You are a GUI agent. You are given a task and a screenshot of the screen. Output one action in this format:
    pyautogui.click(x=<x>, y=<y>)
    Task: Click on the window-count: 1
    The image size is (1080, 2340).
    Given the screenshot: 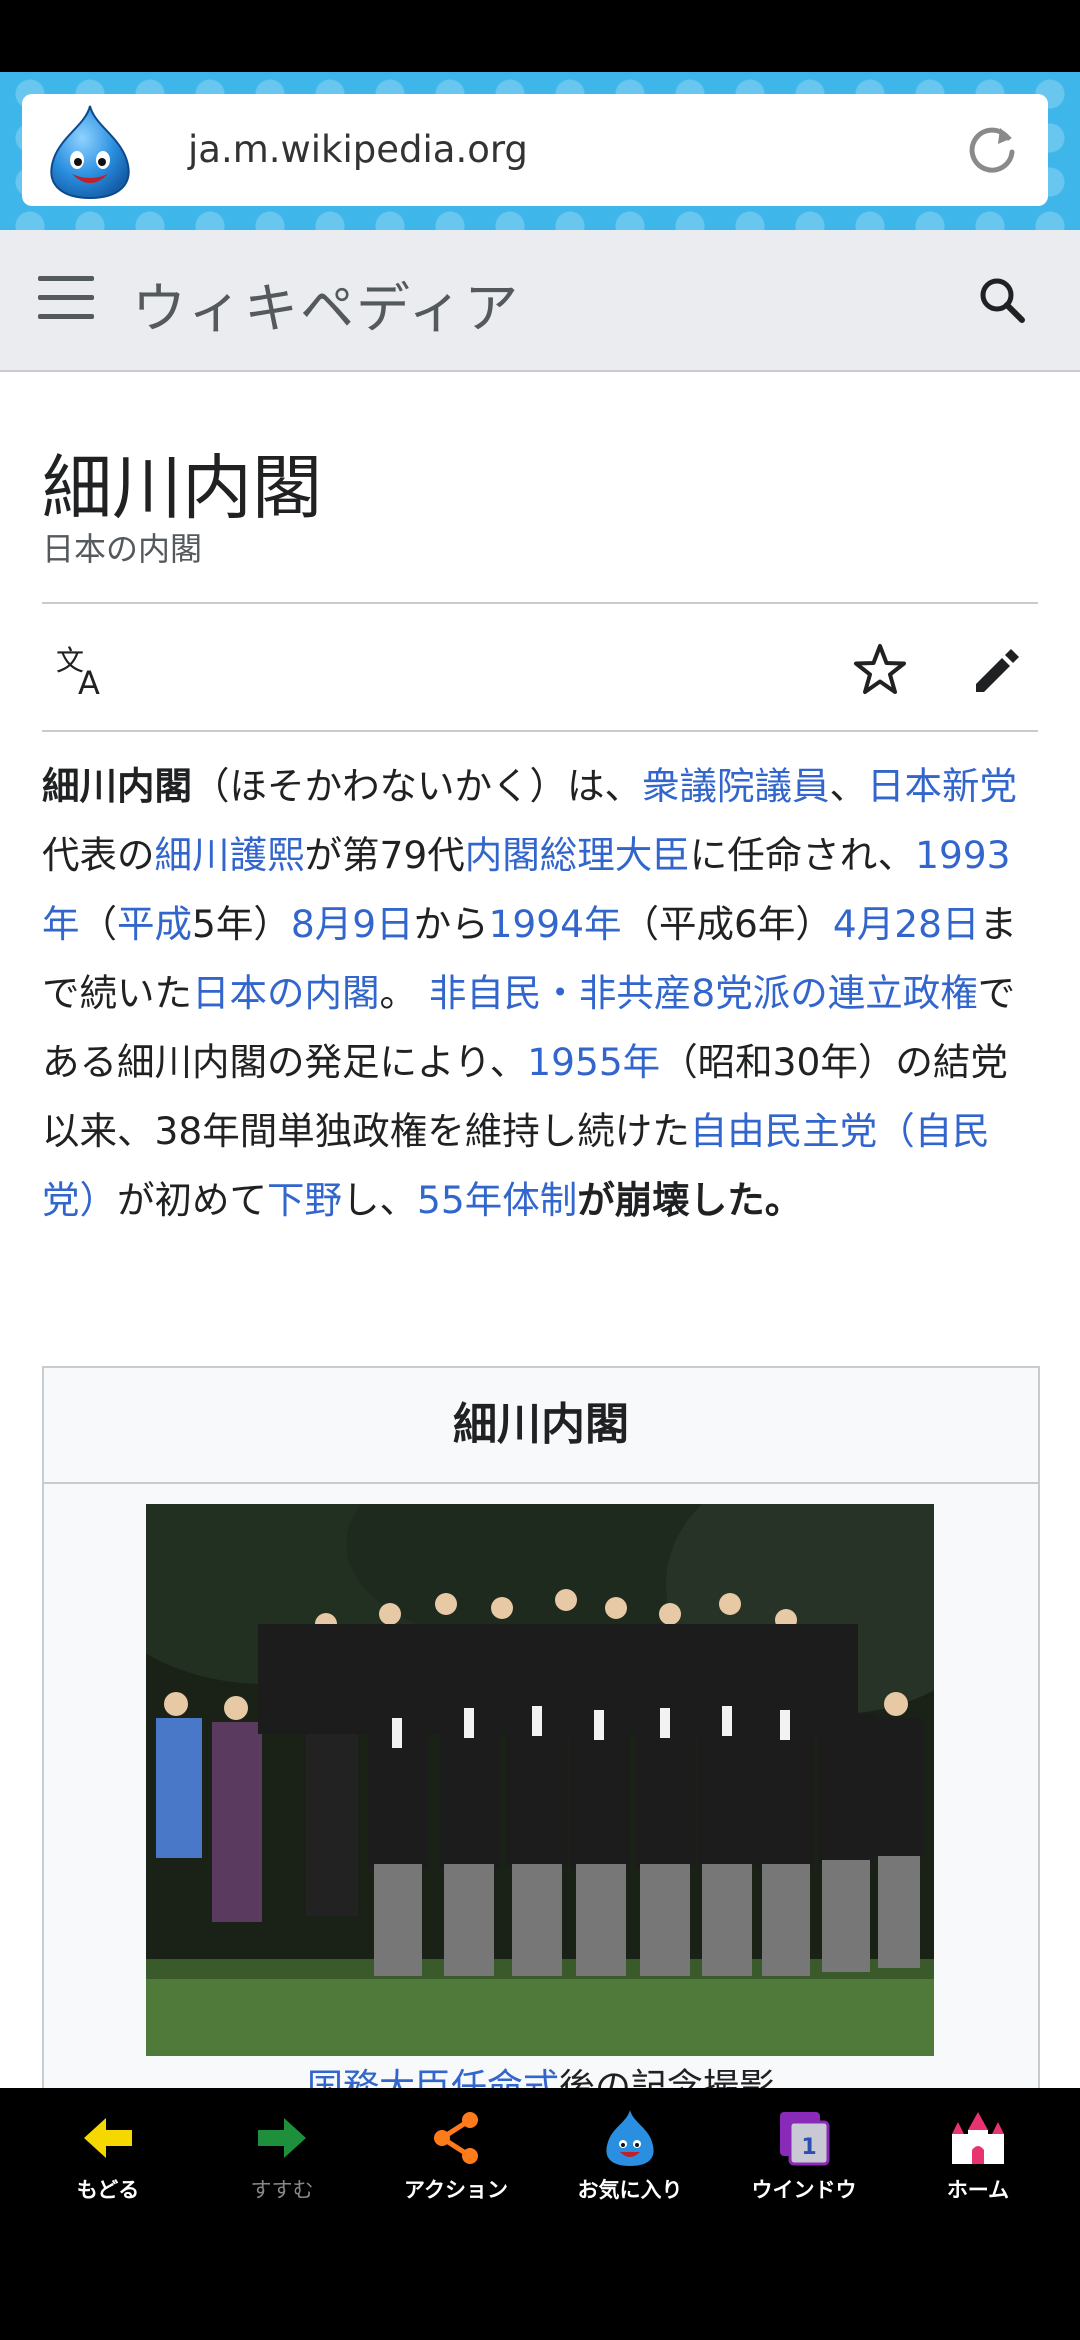 What is the action you would take?
    pyautogui.click(x=808, y=2147)
    